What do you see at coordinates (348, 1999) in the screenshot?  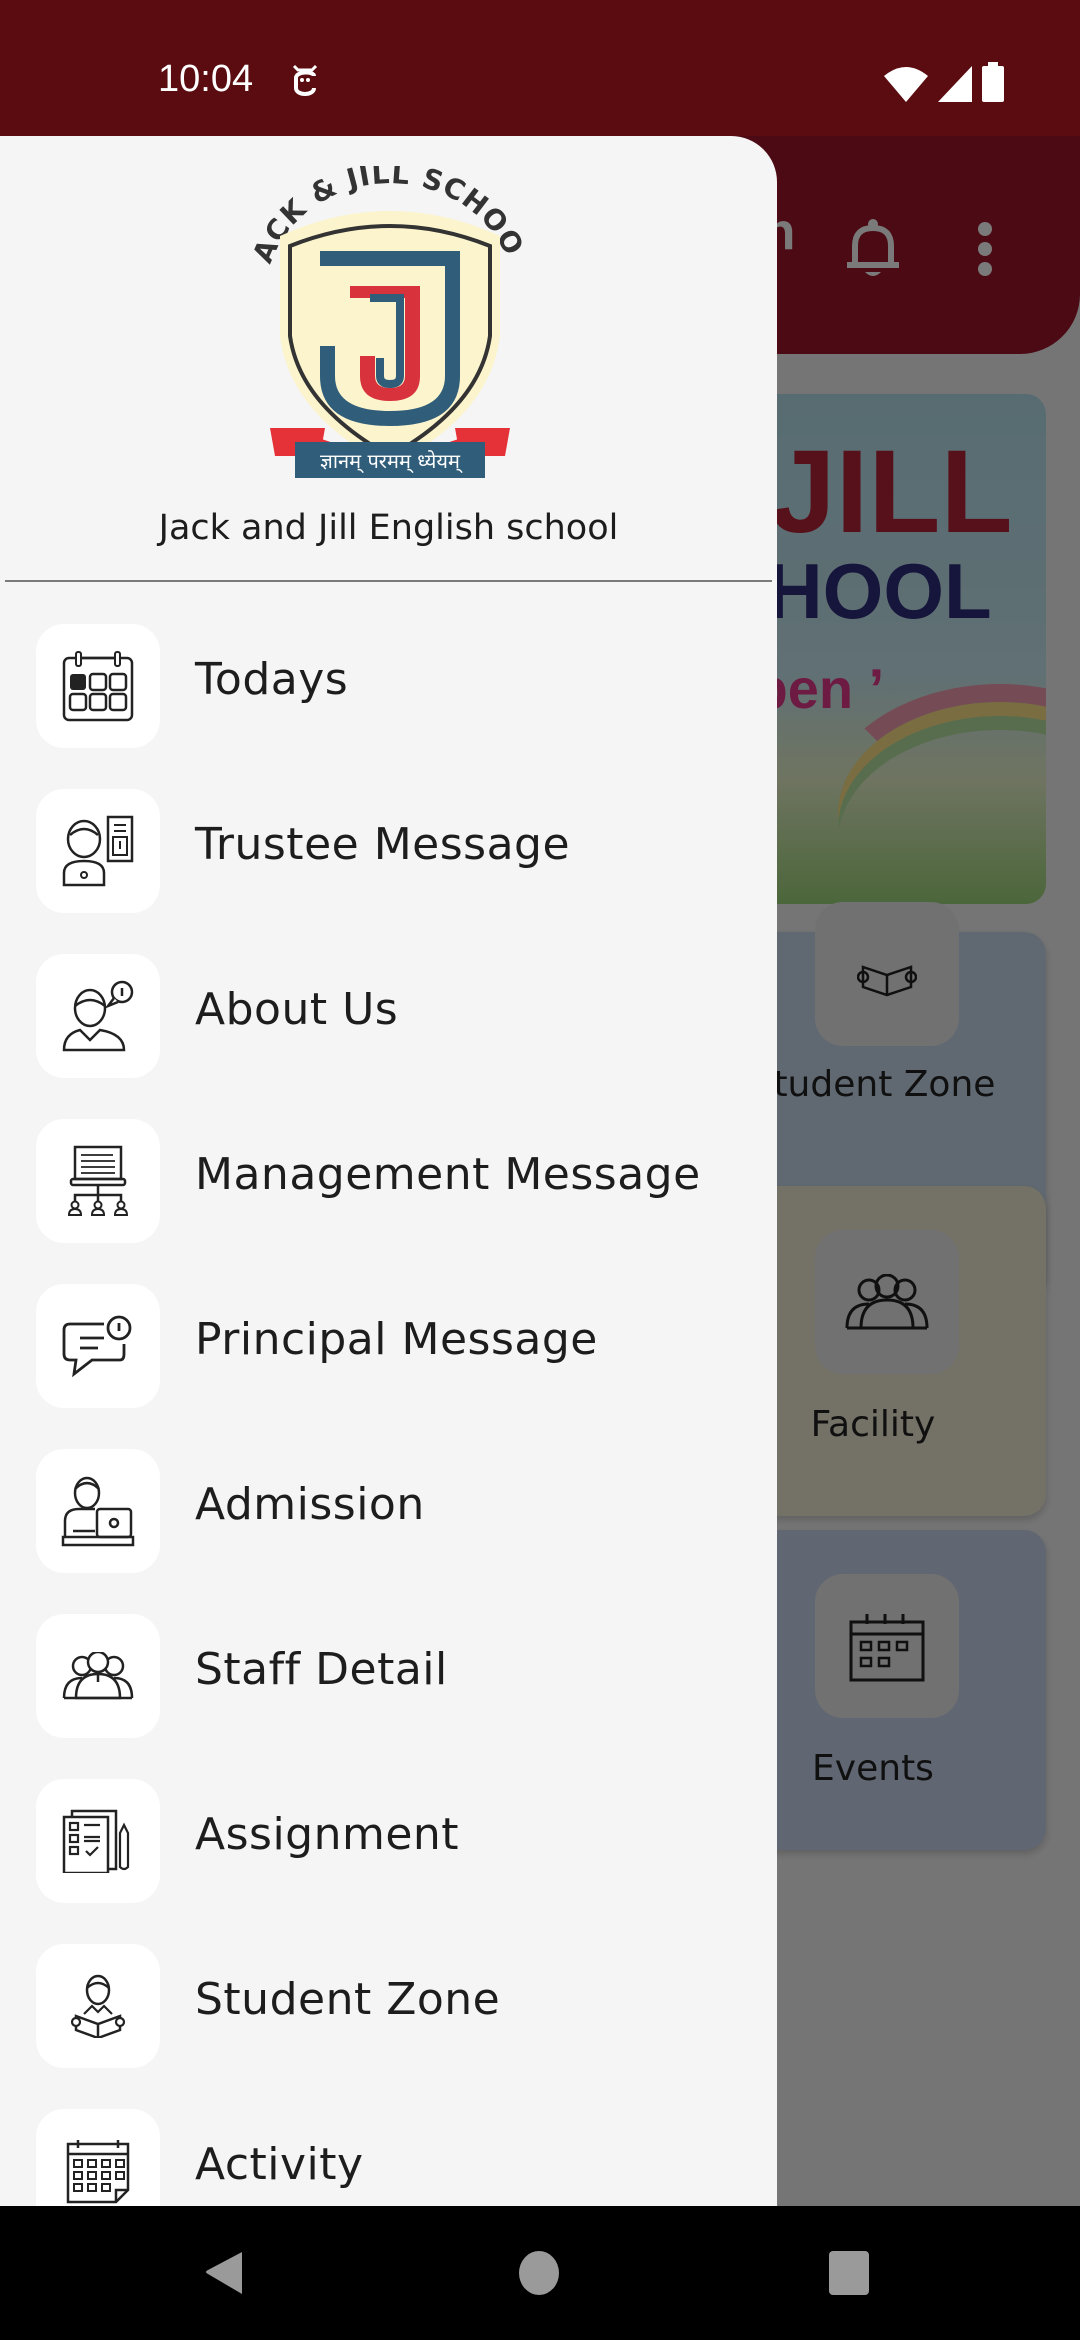 I see `menu-item-label: Student Zone` at bounding box center [348, 1999].